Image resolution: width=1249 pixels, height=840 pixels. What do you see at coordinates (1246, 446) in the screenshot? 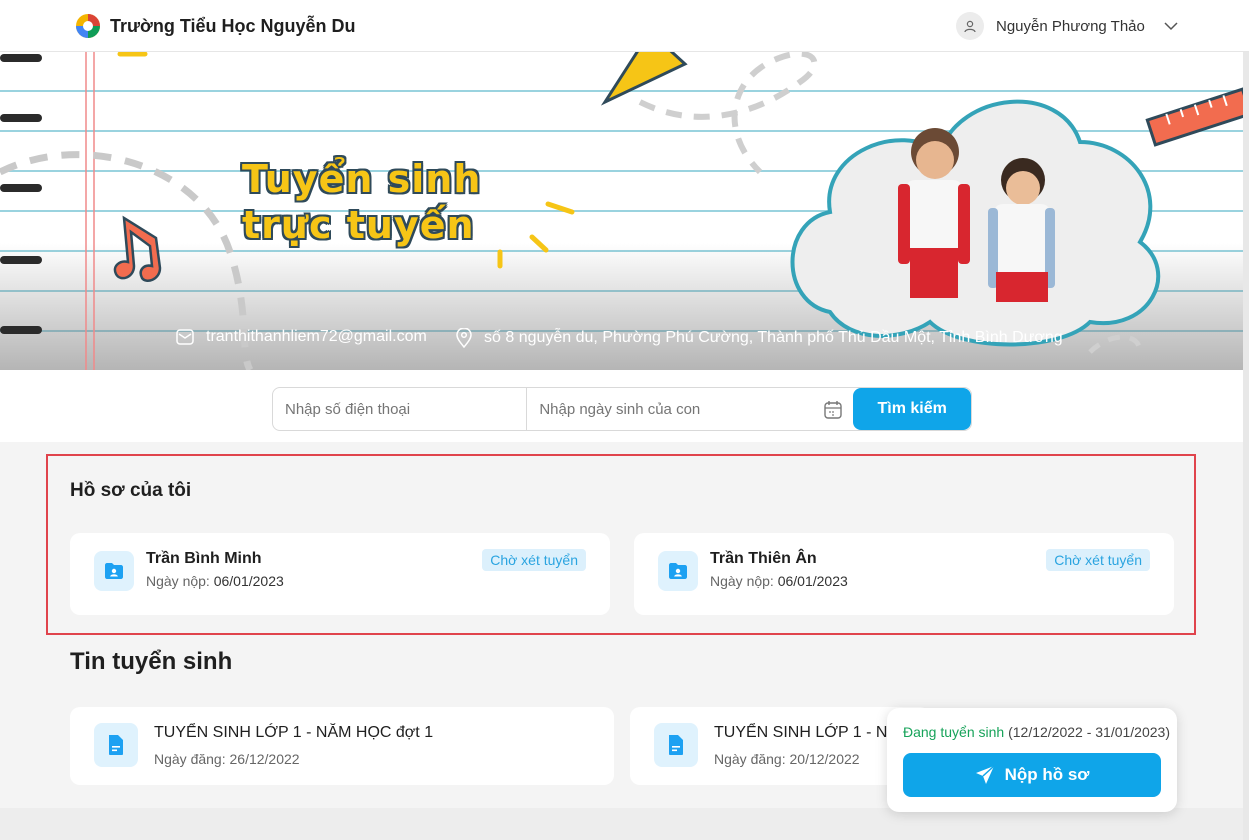
I see `scrollbar` at bounding box center [1246, 446].